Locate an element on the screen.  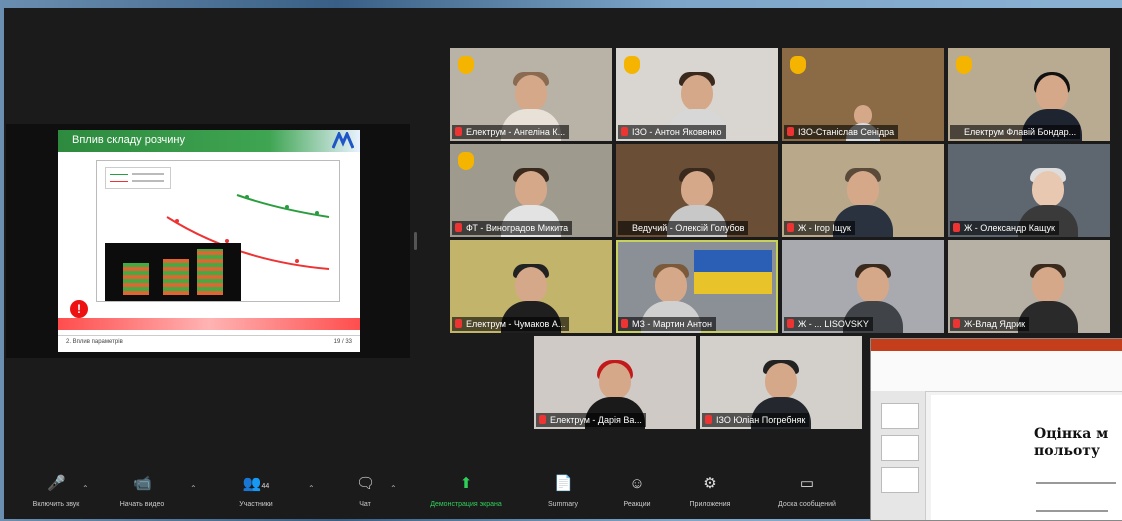
slide-page-number: 19 / 33 is located at coordinates (342, 342).